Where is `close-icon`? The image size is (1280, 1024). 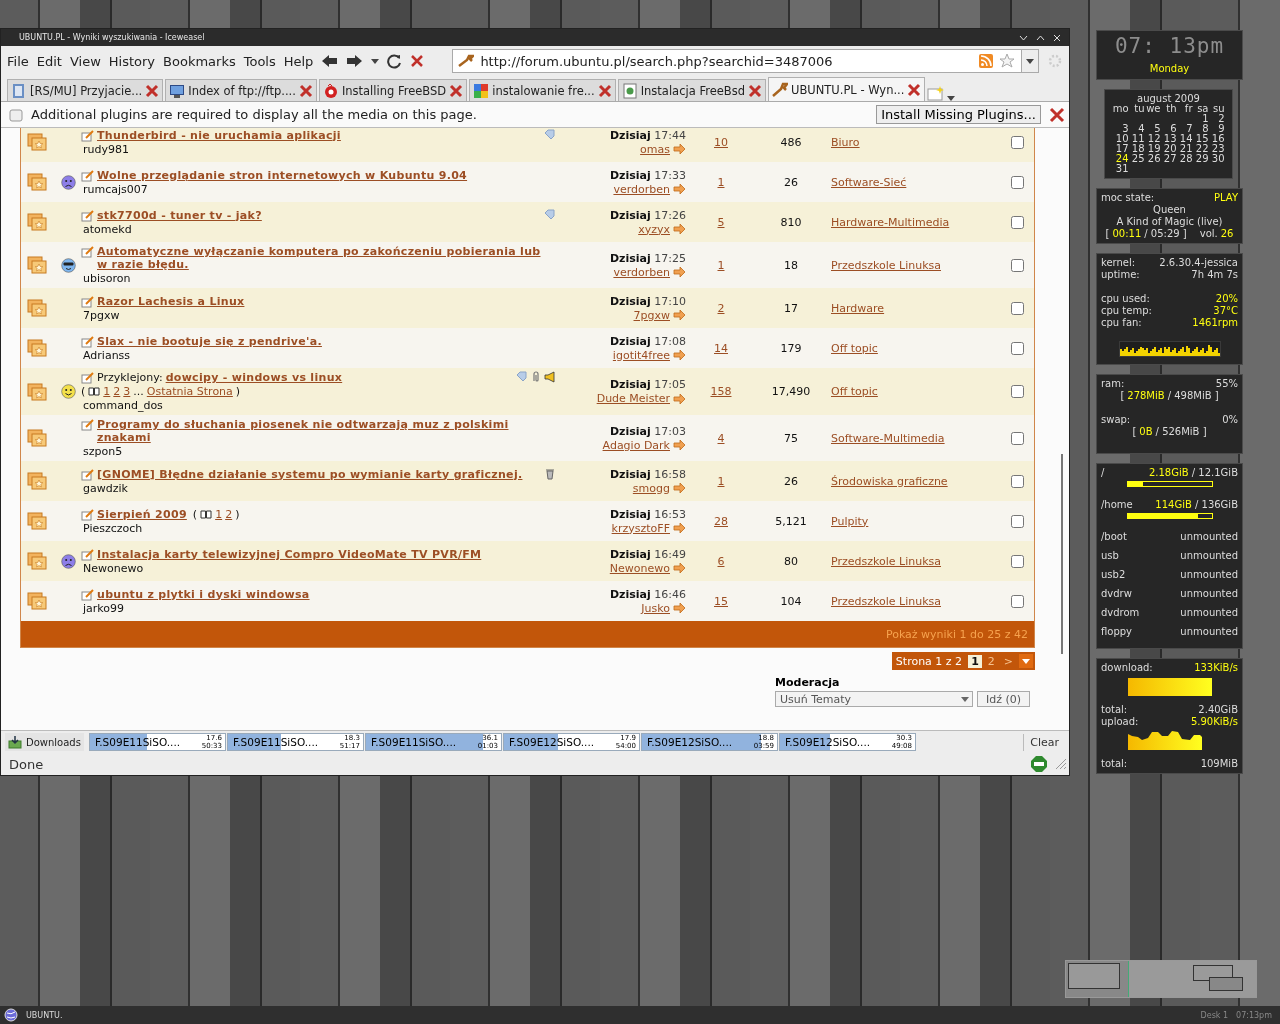 close-icon is located at coordinates (1057, 114).